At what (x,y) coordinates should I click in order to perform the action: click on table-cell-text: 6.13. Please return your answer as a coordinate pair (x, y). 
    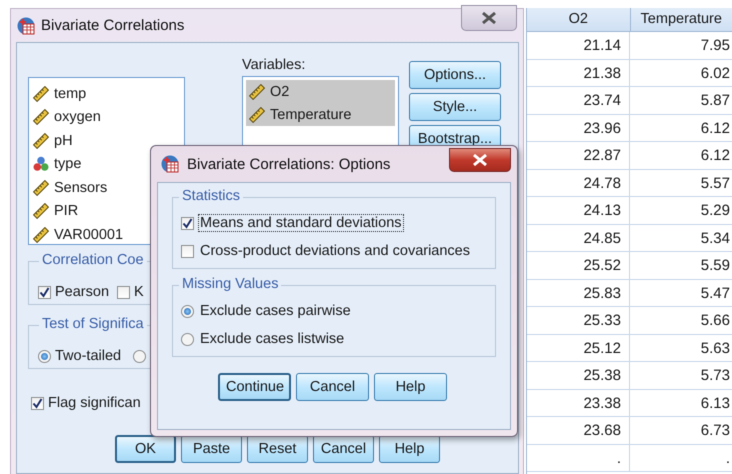
    Looking at the image, I should click on (715, 404).